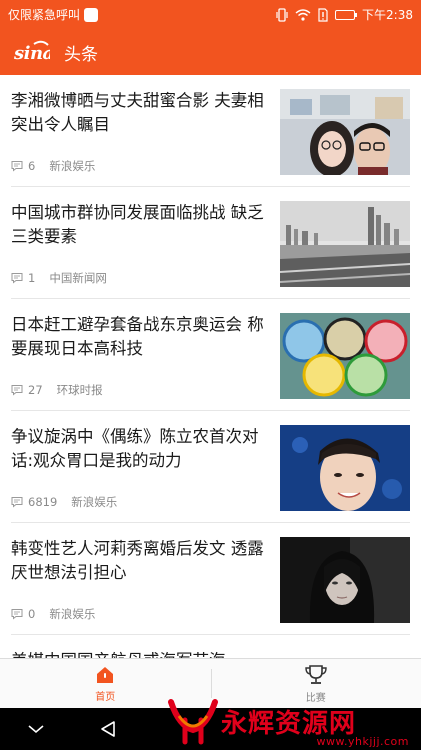  I want to click on vibrate-icon, so click(282, 14).